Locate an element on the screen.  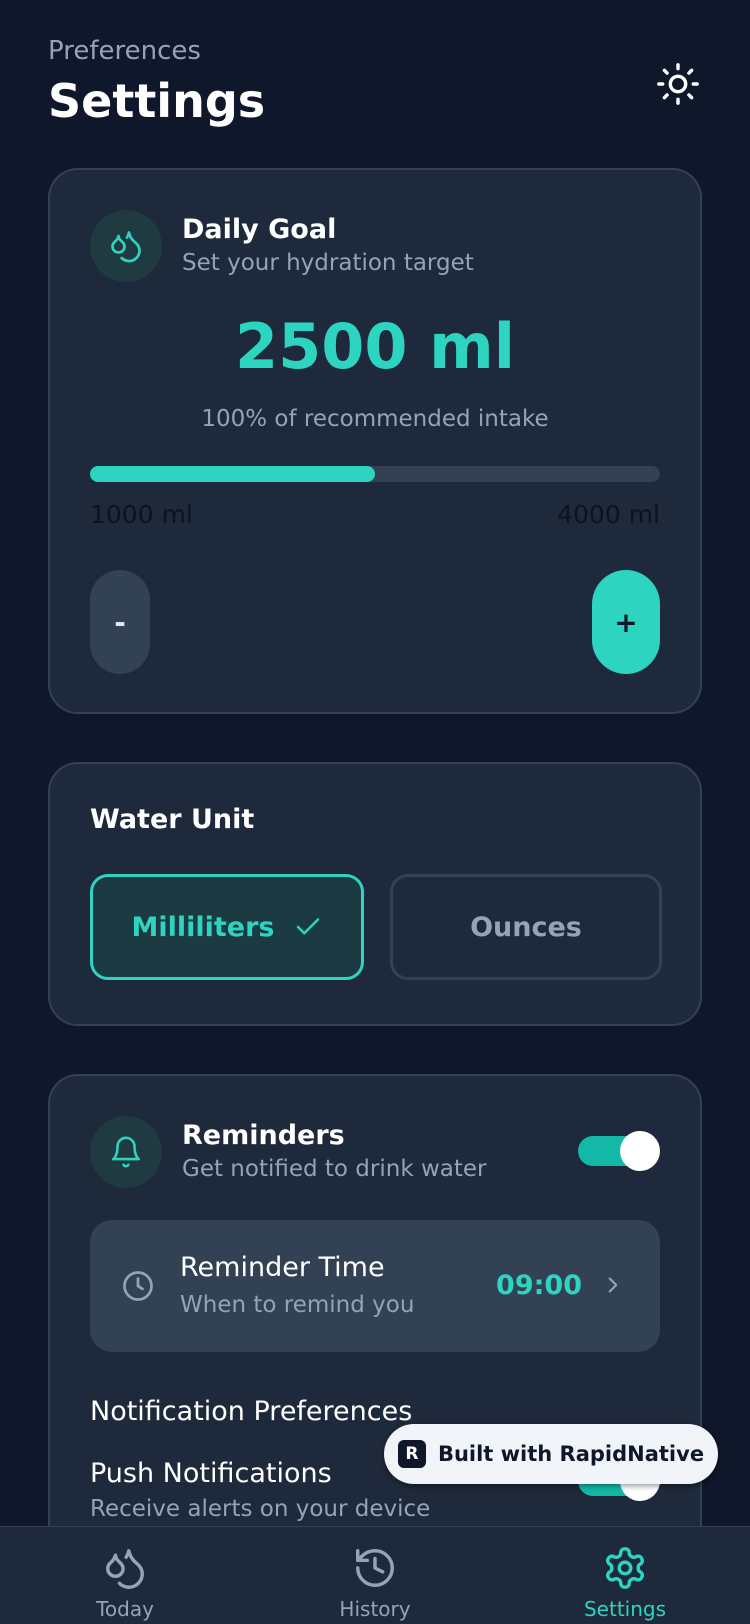
page-title: Settings is located at coordinates (157, 101).